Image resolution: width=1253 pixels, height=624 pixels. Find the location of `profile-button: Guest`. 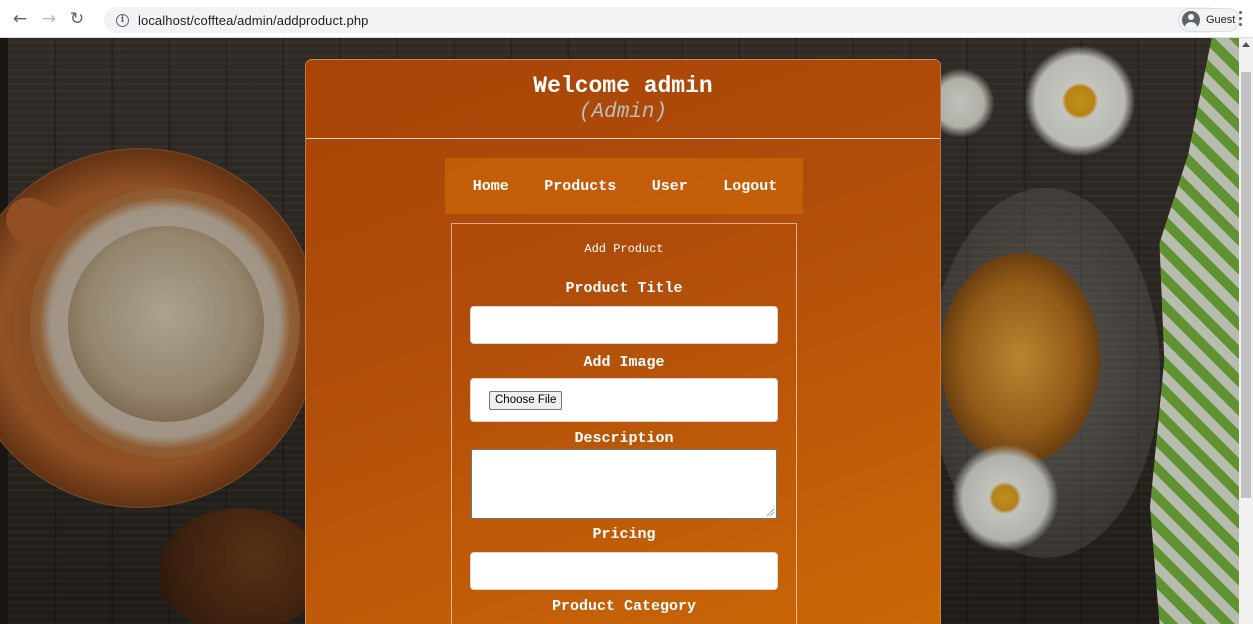

profile-button: Guest is located at coordinates (1209, 20).